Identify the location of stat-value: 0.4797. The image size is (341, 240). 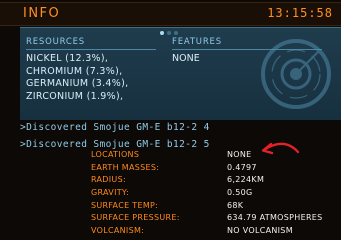
(242, 167).